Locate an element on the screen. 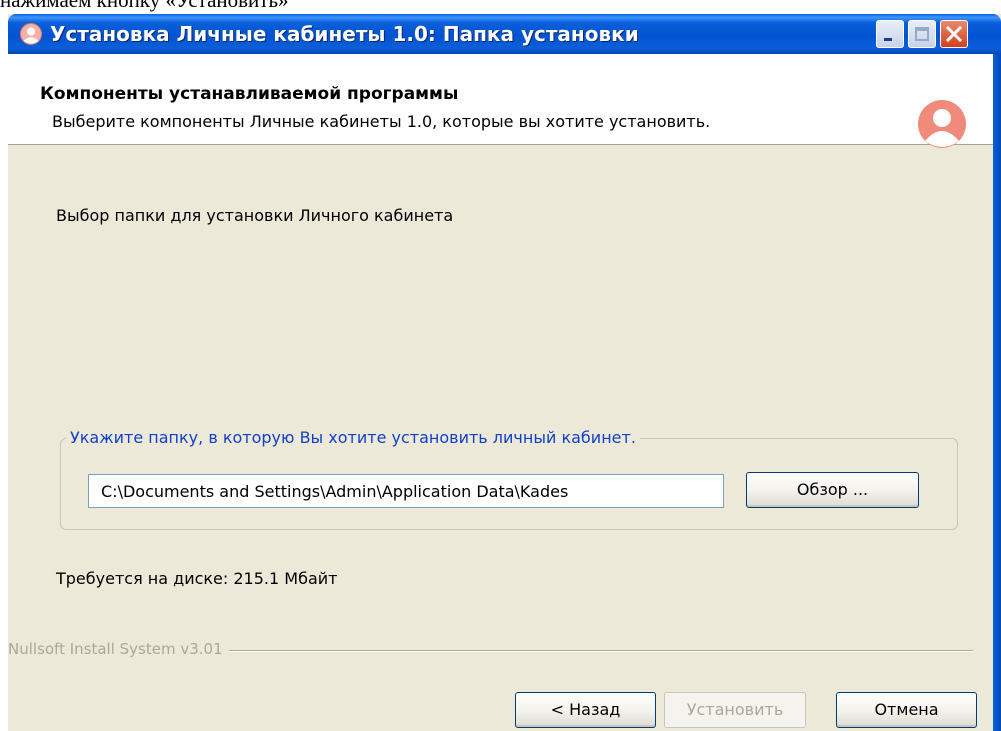 This screenshot has height=731, width=1001. minimize-button is located at coordinates (890, 34).